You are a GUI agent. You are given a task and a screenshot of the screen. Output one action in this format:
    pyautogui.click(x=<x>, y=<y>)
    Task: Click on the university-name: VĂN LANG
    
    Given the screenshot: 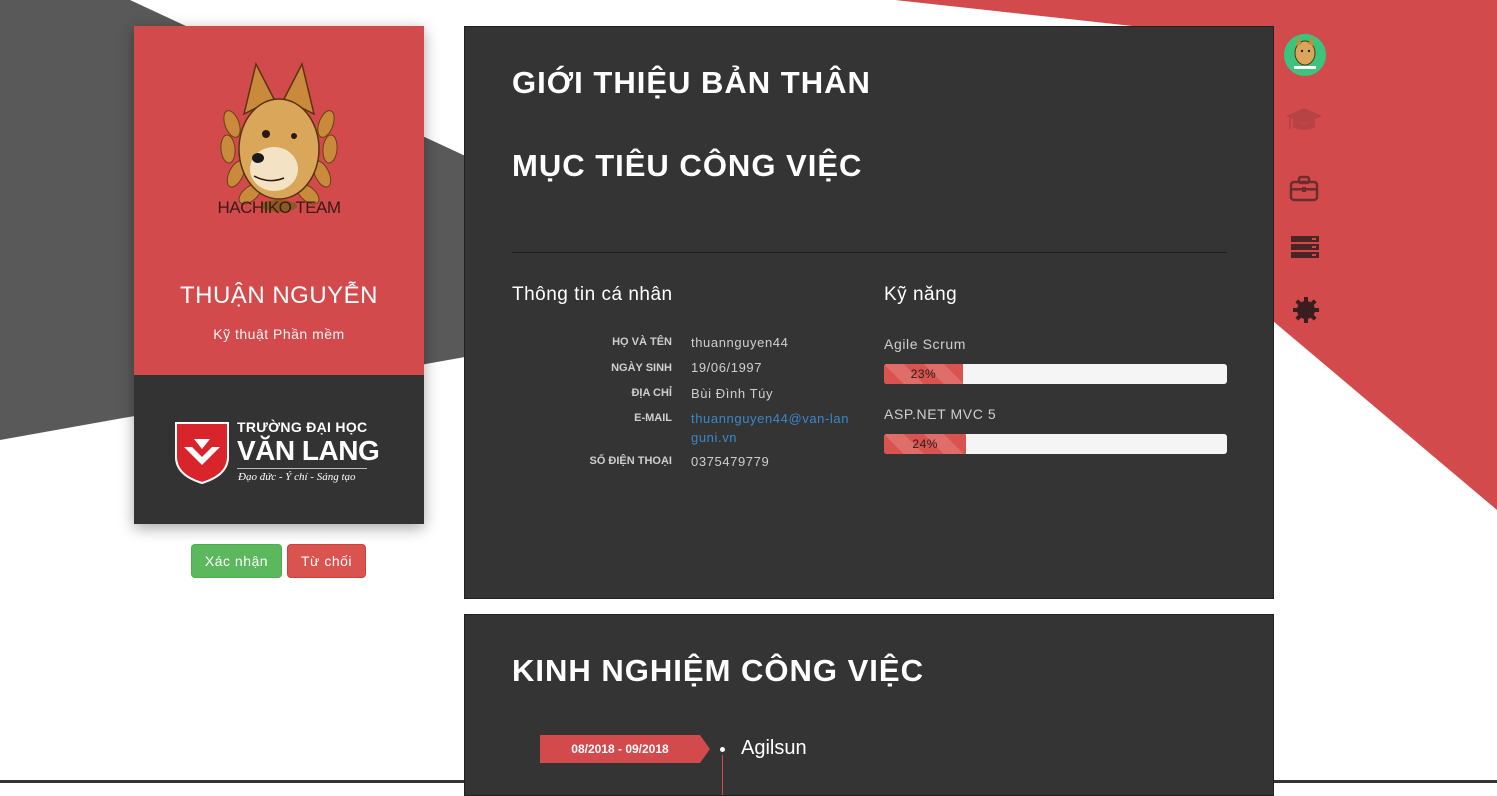 What is the action you would take?
    pyautogui.click(x=308, y=450)
    